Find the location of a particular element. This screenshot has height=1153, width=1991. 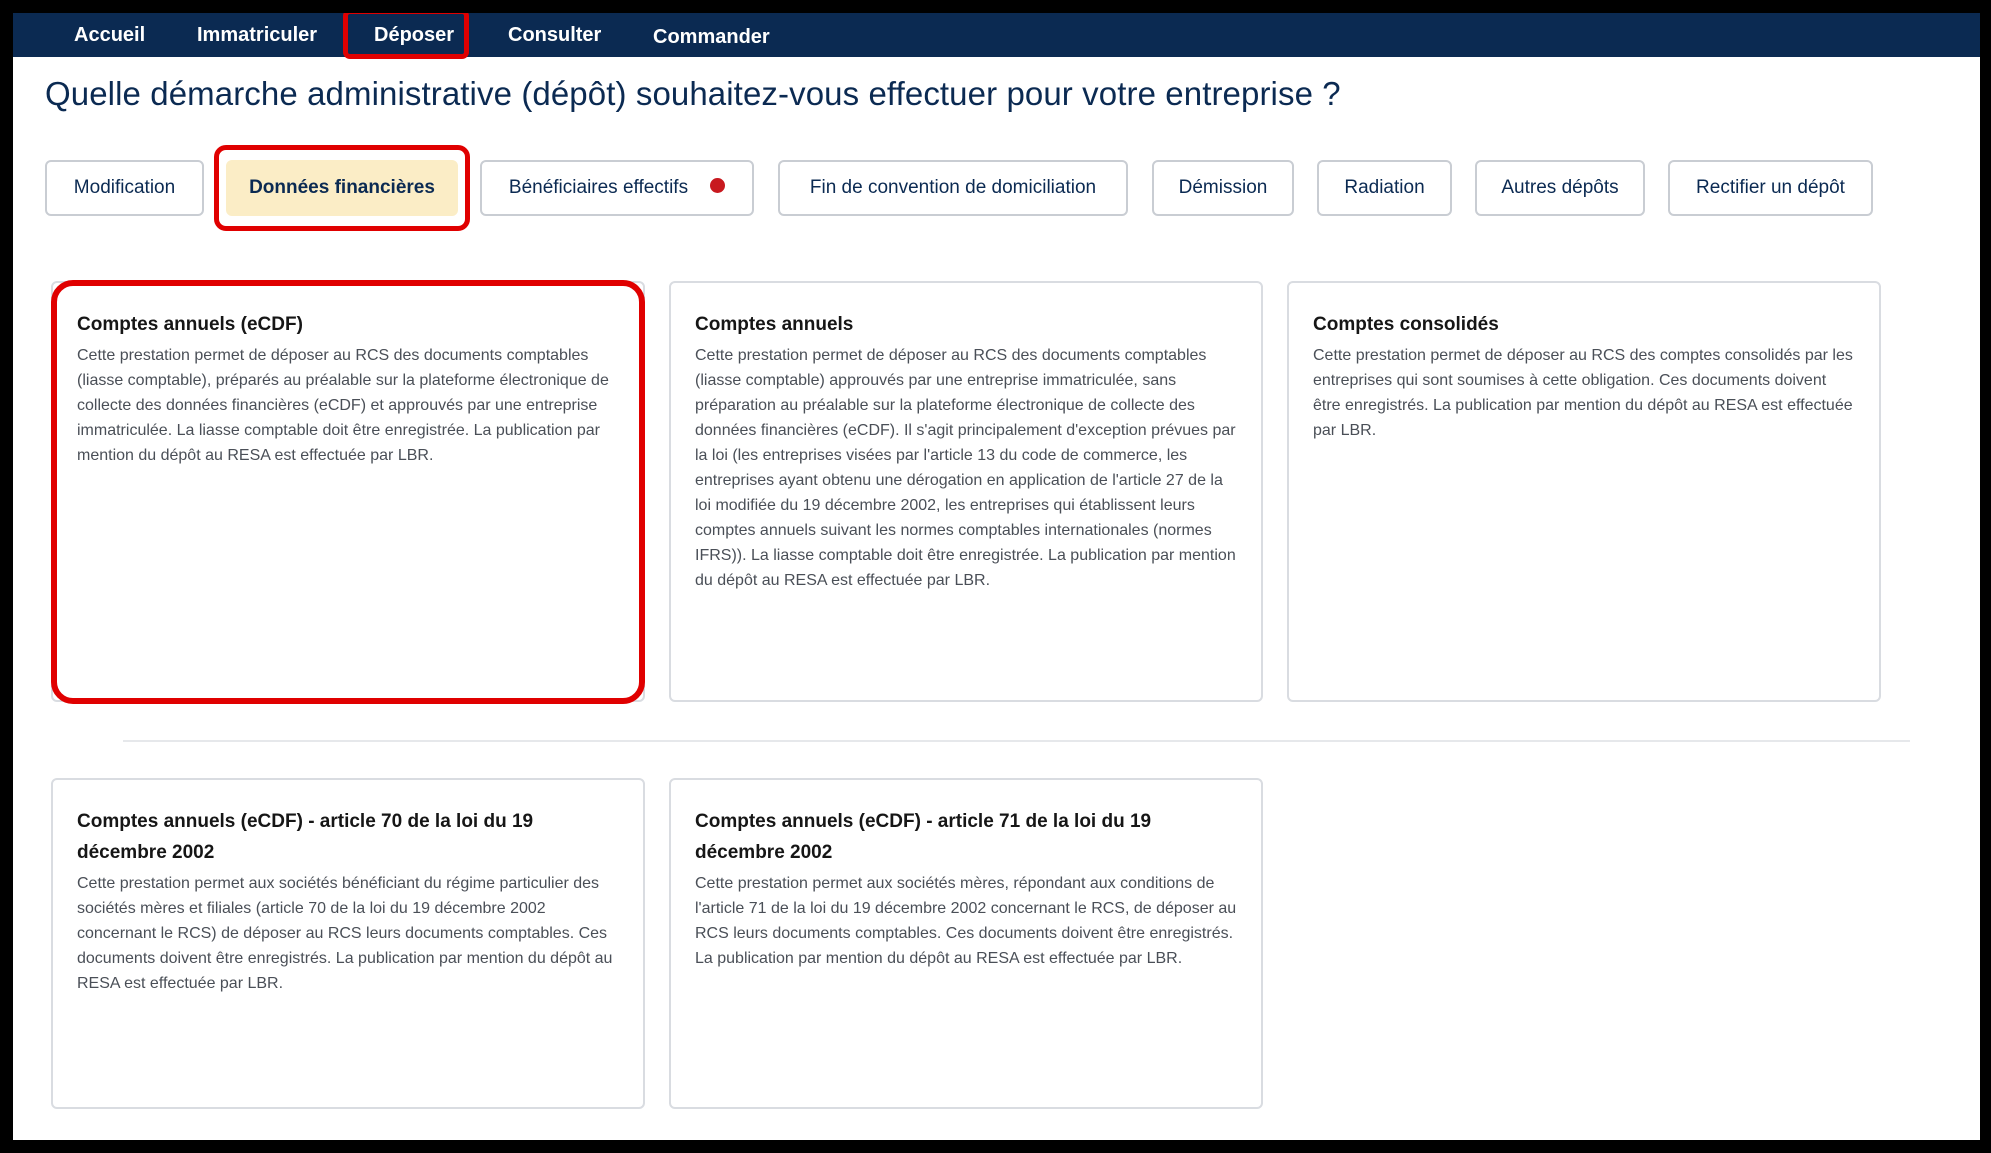

tab-radiation: Radiation is located at coordinates (1384, 188).